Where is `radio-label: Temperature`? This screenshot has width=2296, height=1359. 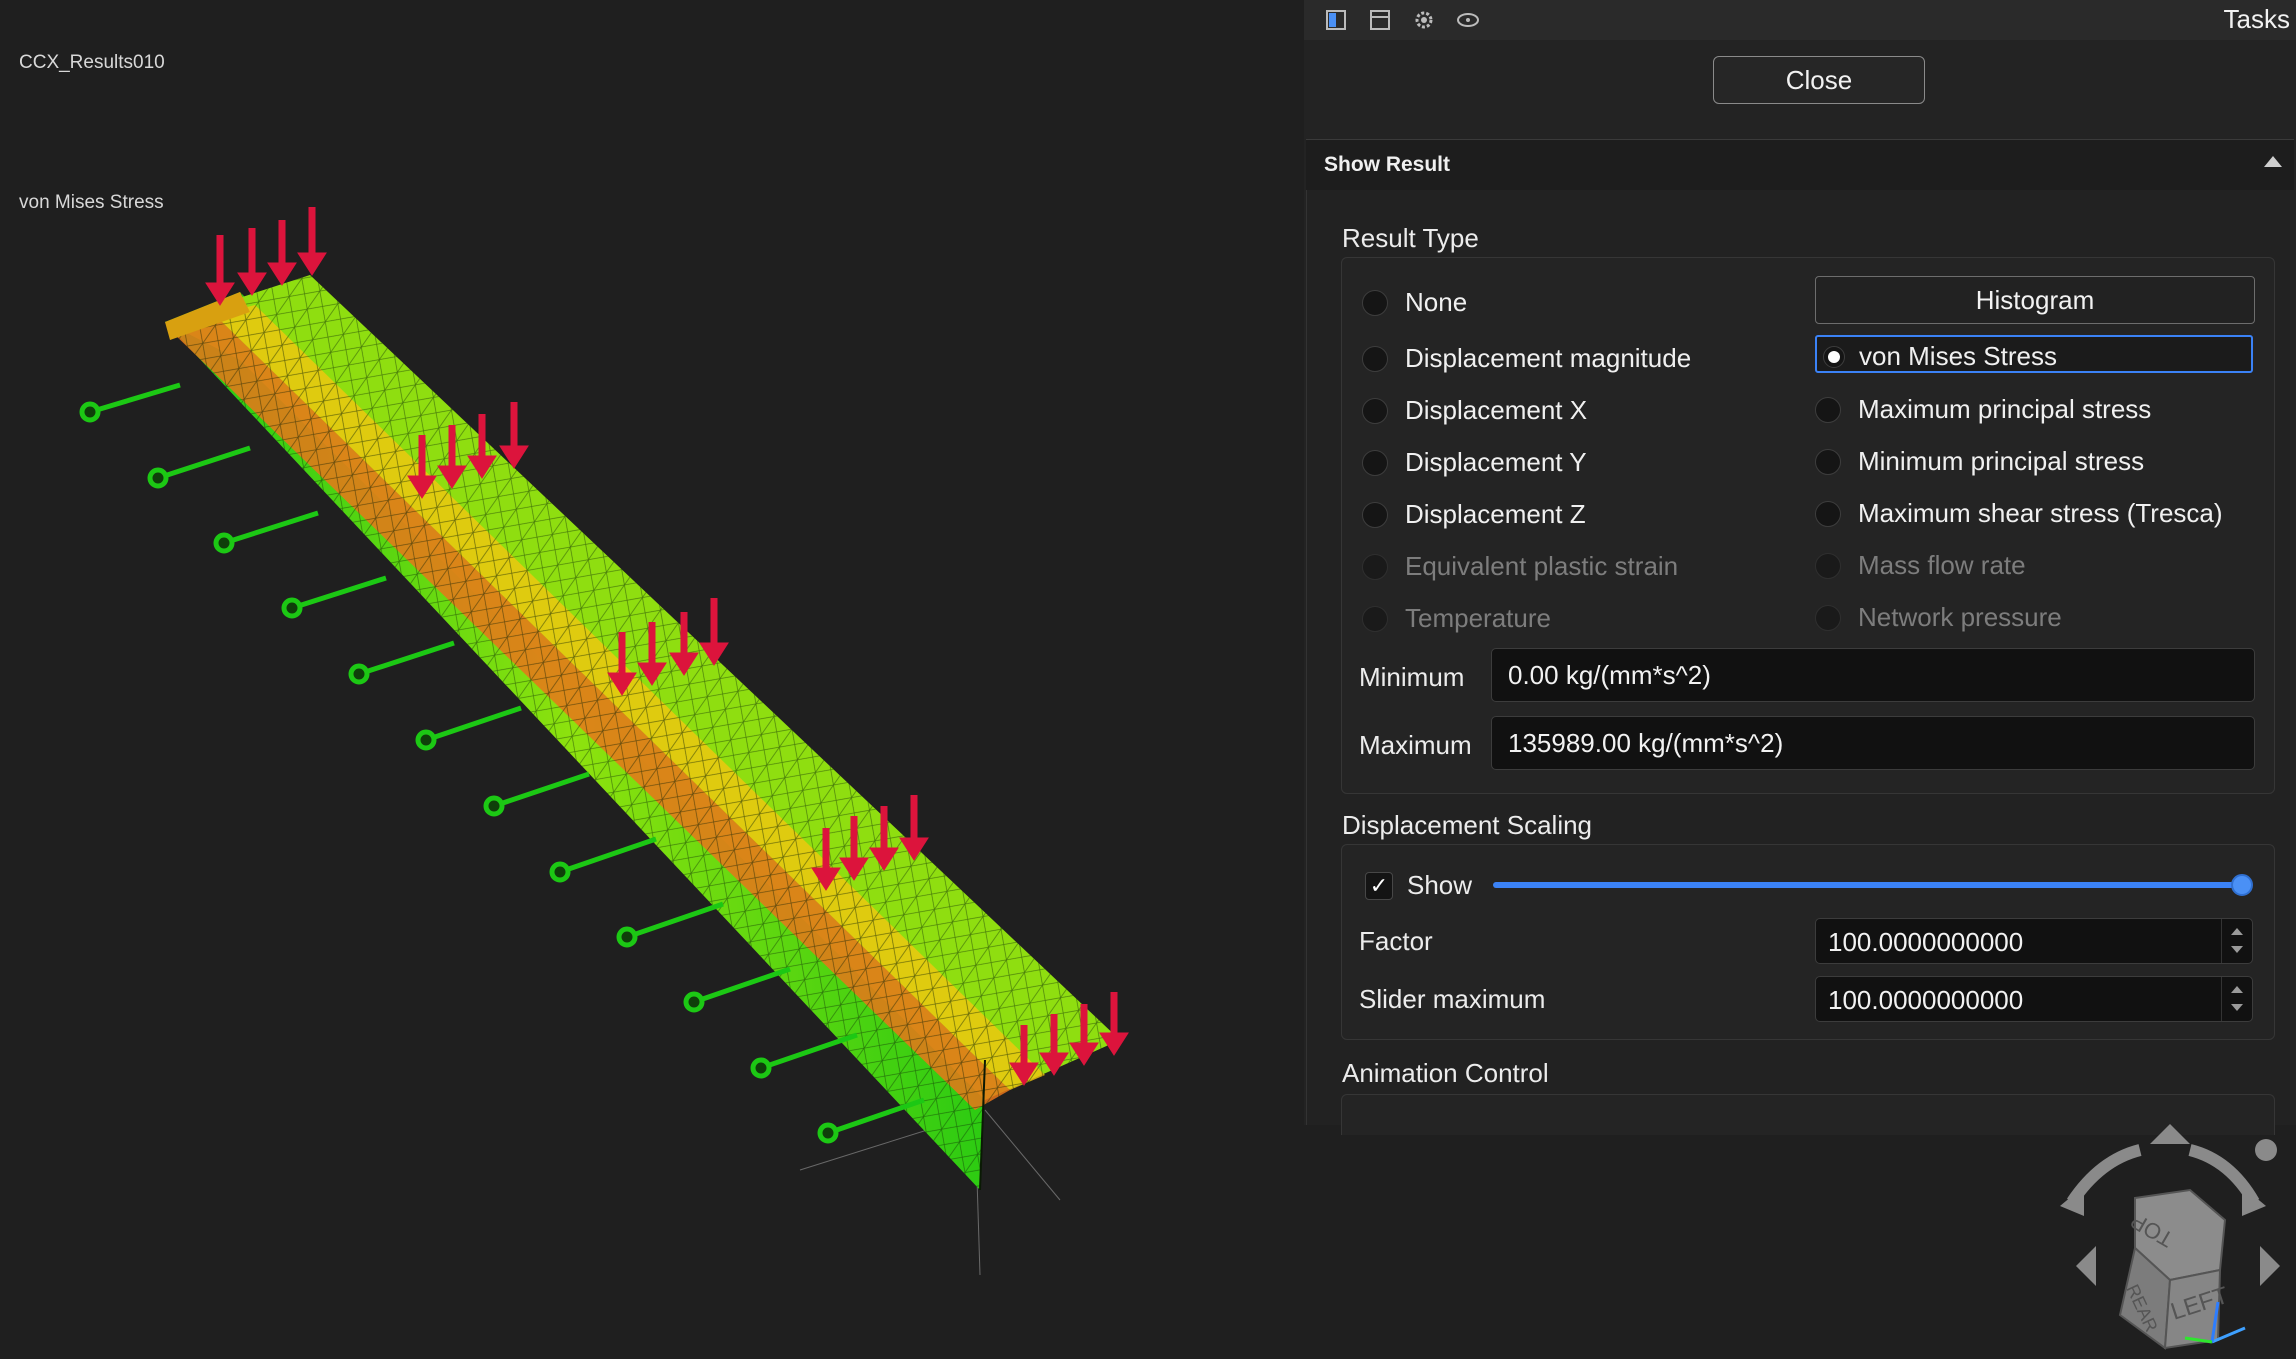 radio-label: Temperature is located at coordinates (1478, 618).